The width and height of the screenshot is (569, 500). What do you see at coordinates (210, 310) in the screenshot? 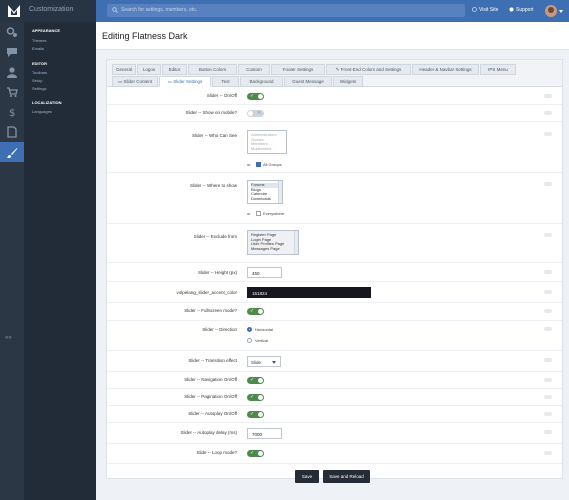
I see `label-fullscreen: Slider -- Fullscreen mode?` at bounding box center [210, 310].